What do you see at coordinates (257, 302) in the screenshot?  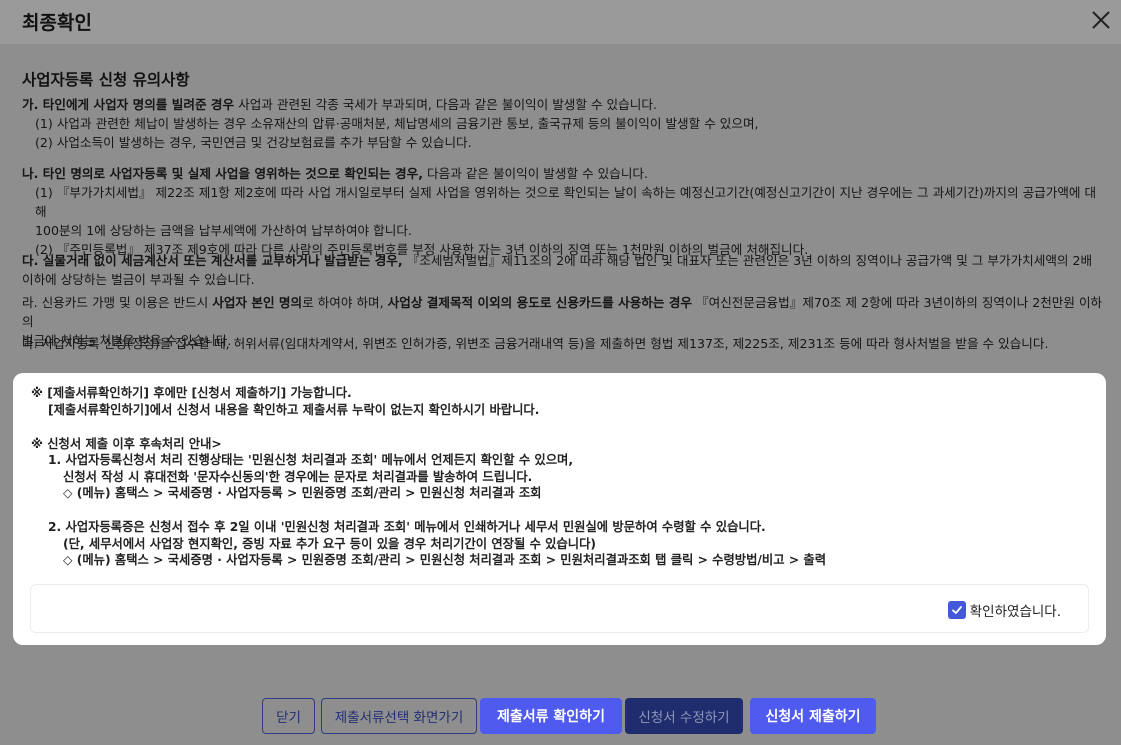 I see `notice-ra-bold-1: 사업자 본인 명의` at bounding box center [257, 302].